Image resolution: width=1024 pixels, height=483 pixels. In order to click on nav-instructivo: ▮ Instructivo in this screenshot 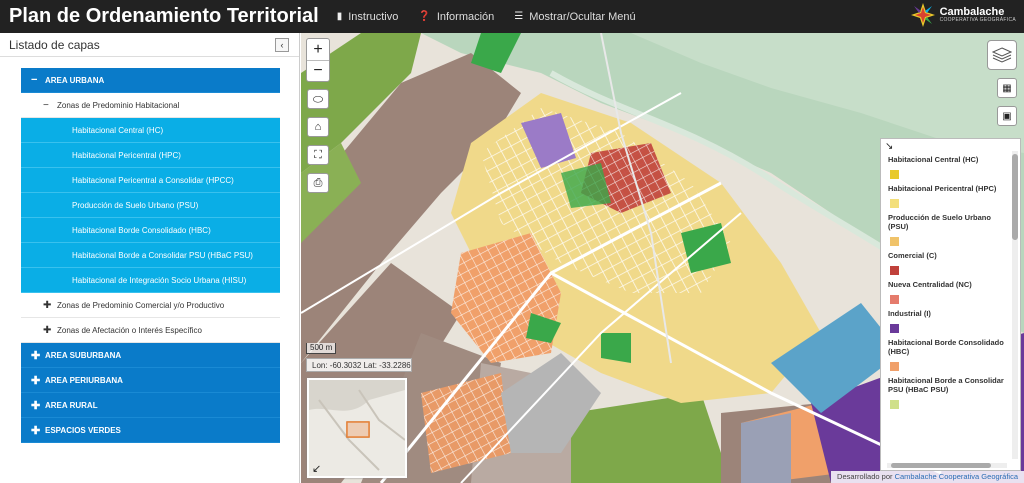, I will do `click(368, 17)`.